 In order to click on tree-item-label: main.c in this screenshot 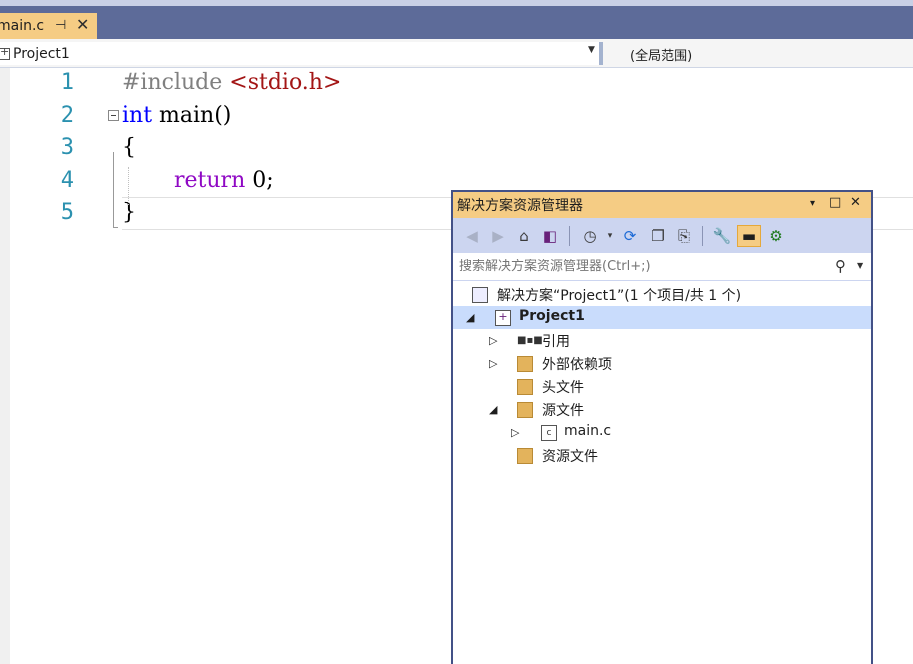, I will do `click(588, 431)`.